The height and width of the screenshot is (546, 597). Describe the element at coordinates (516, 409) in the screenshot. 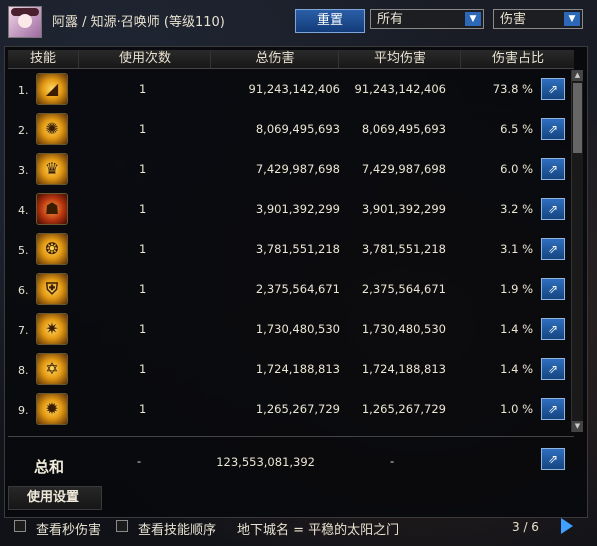

I see `damage-share-cell: 1.0 %` at that location.